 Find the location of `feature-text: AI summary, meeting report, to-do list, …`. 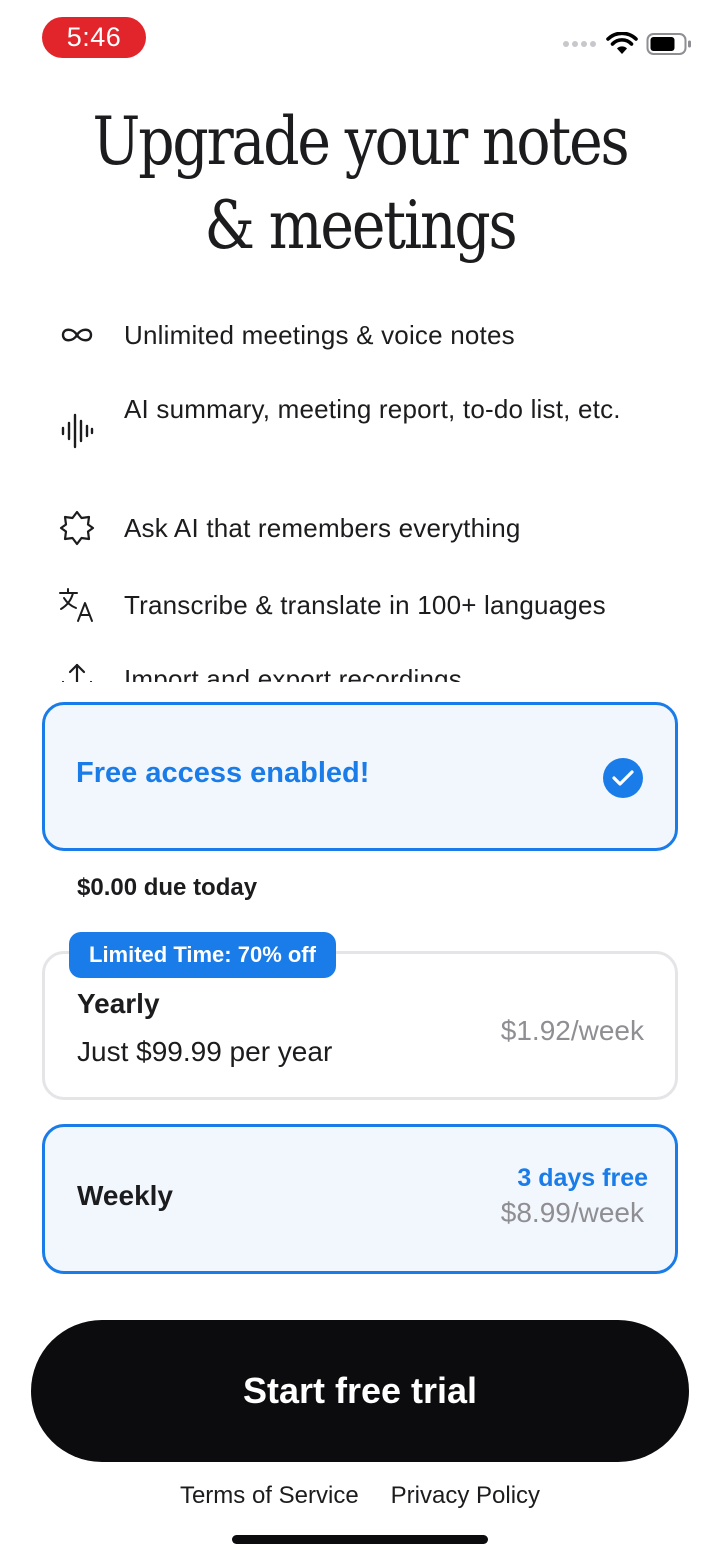

feature-text: AI summary, meeting report, to-do list, … is located at coordinates (372, 409).